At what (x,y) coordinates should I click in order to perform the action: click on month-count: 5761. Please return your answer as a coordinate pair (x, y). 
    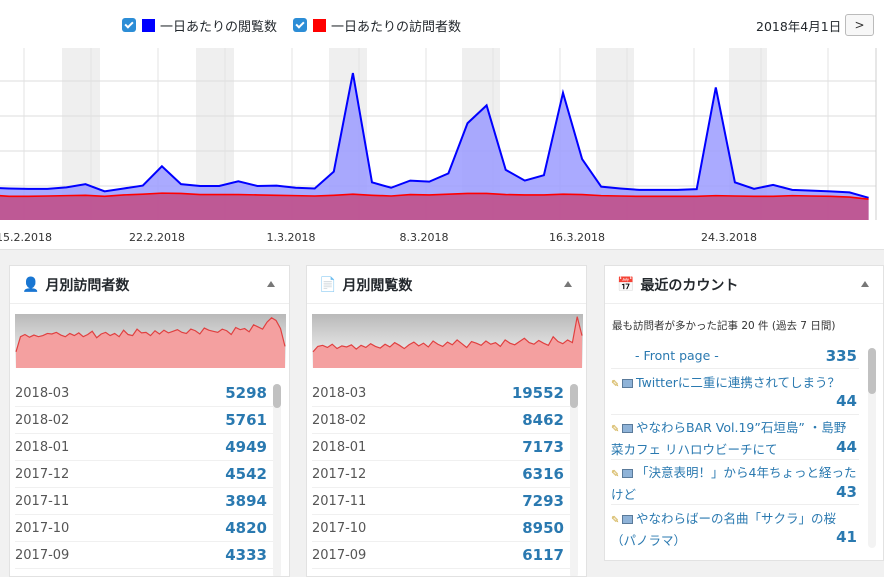
    Looking at the image, I should click on (246, 420).